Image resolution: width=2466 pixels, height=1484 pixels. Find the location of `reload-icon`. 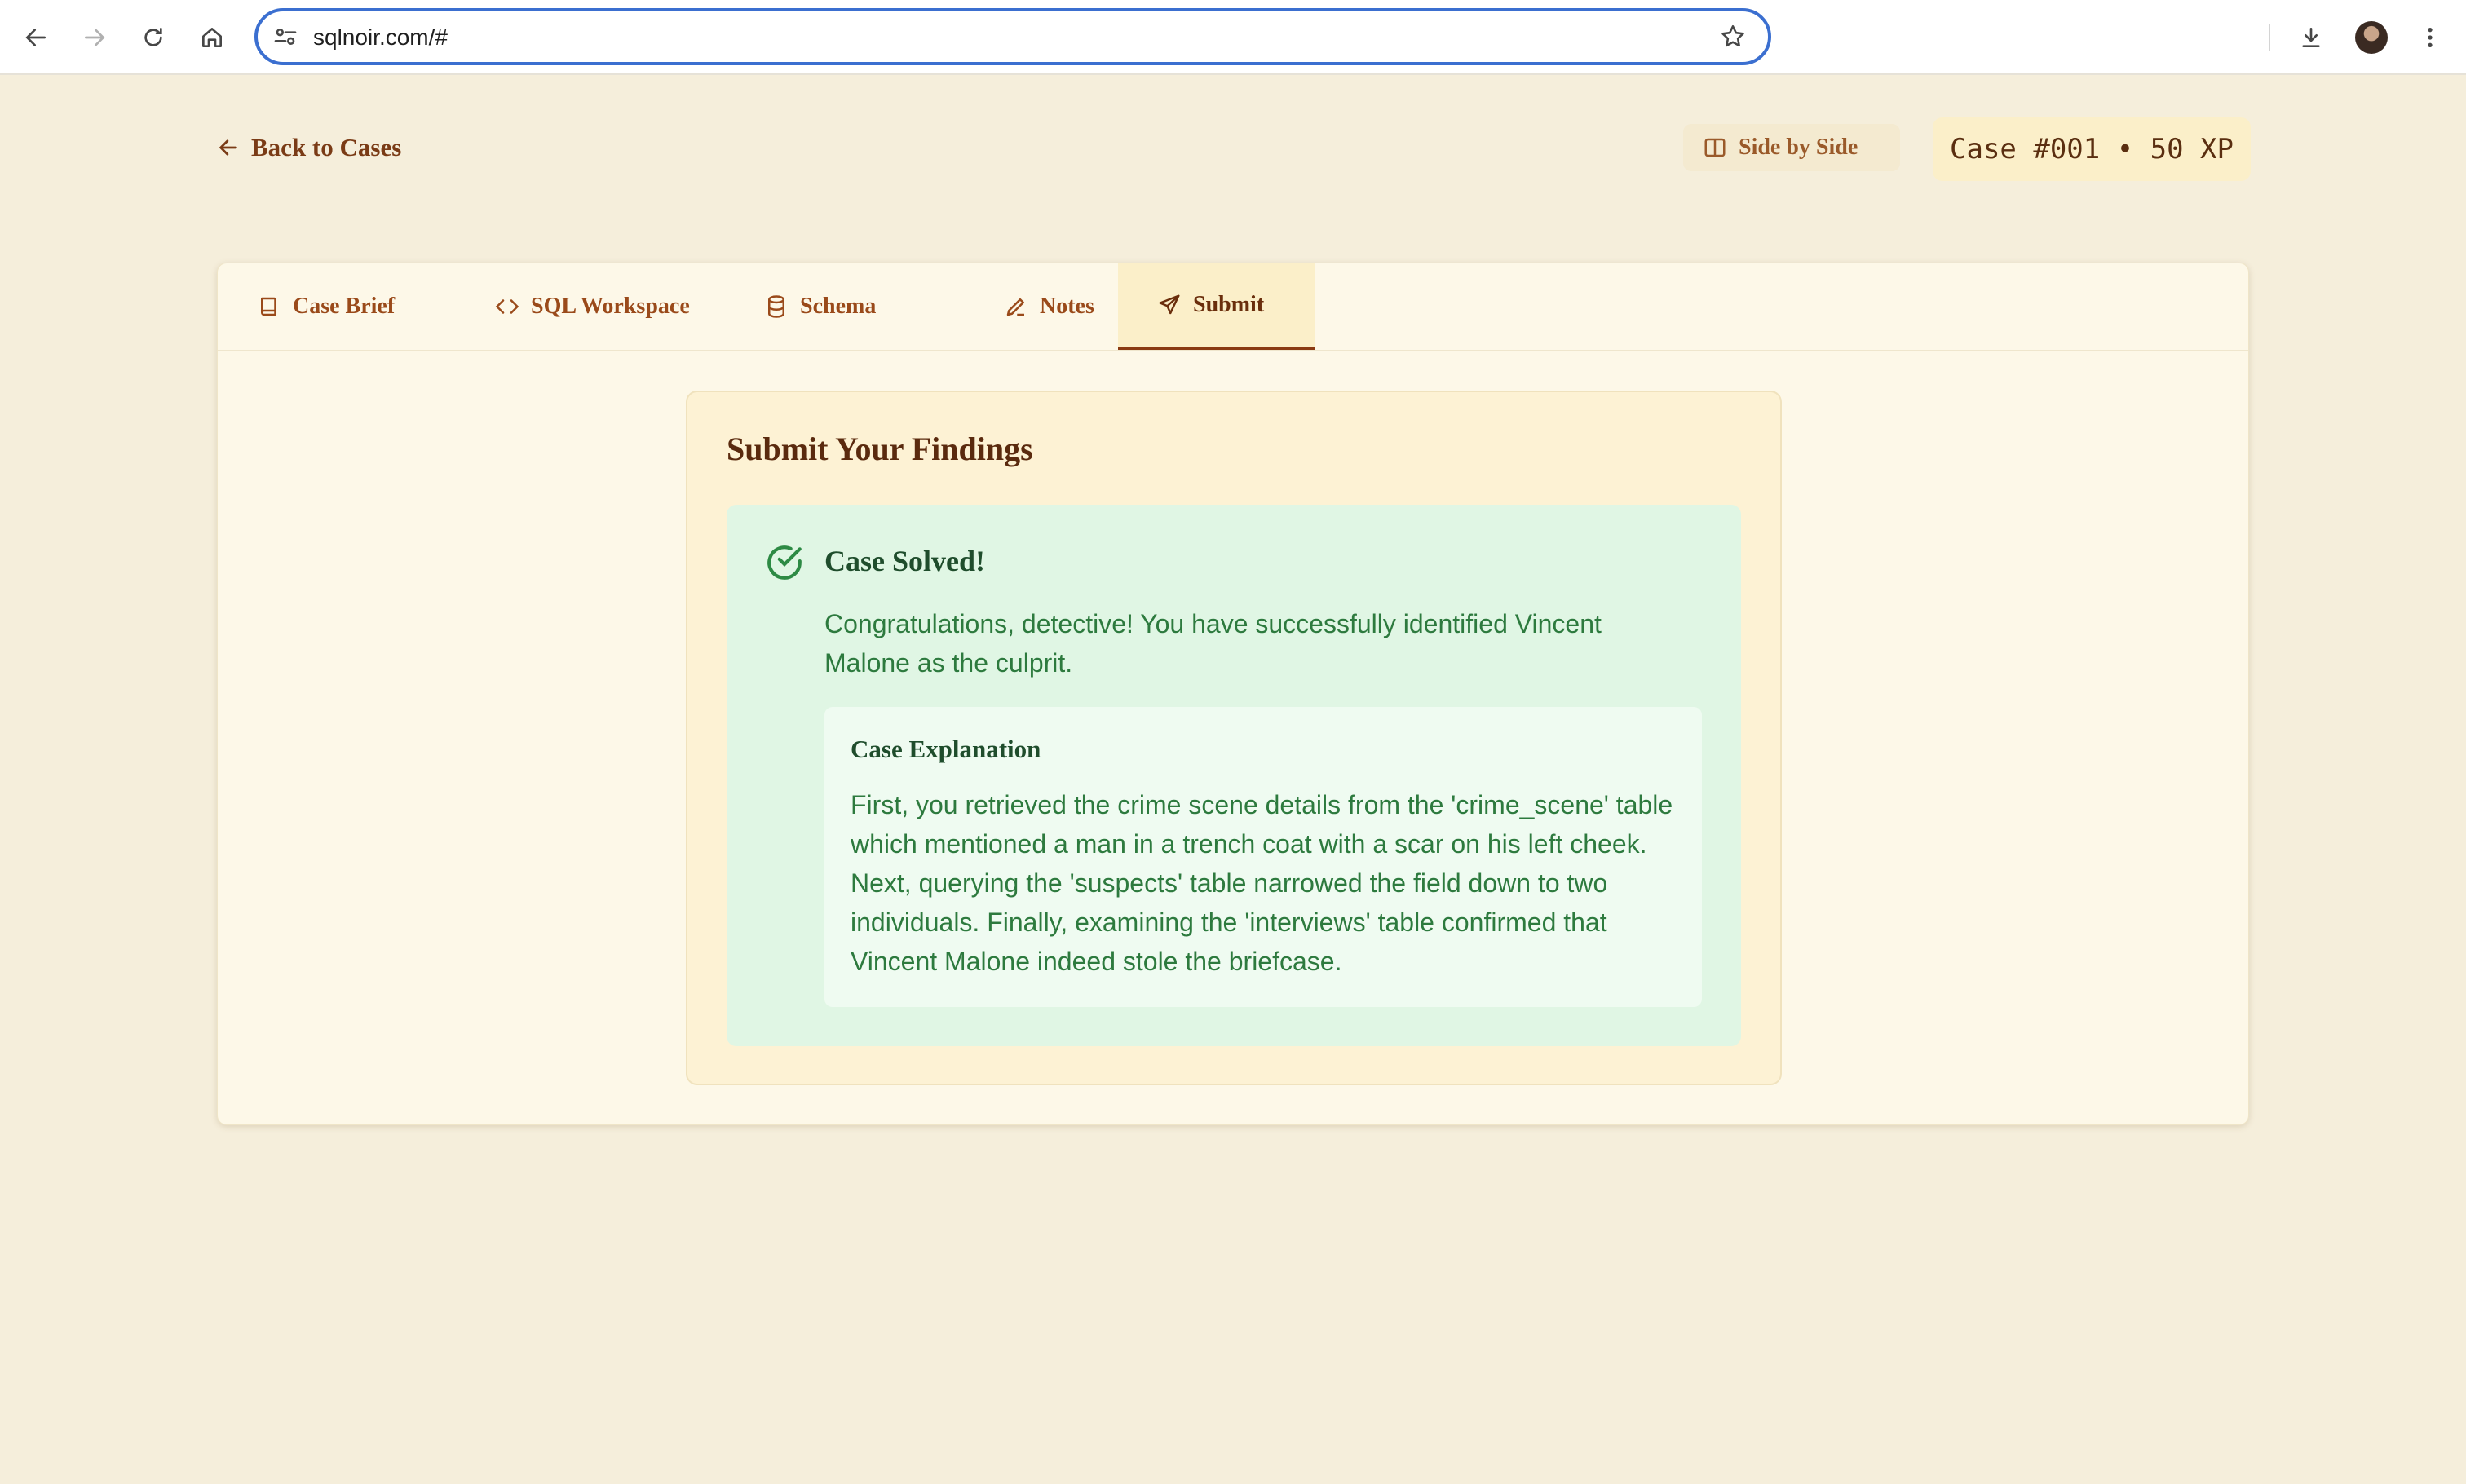

reload-icon is located at coordinates (153, 37).